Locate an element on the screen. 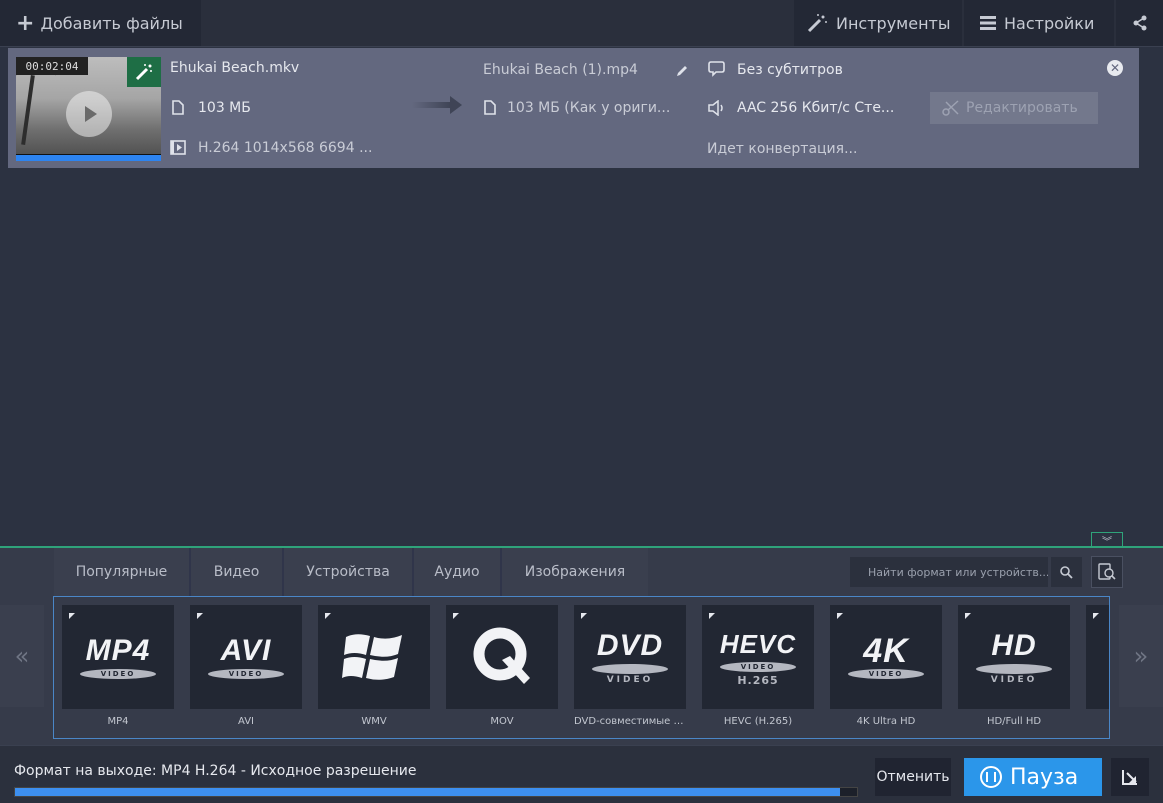  audio-icon is located at coordinates (715, 108).